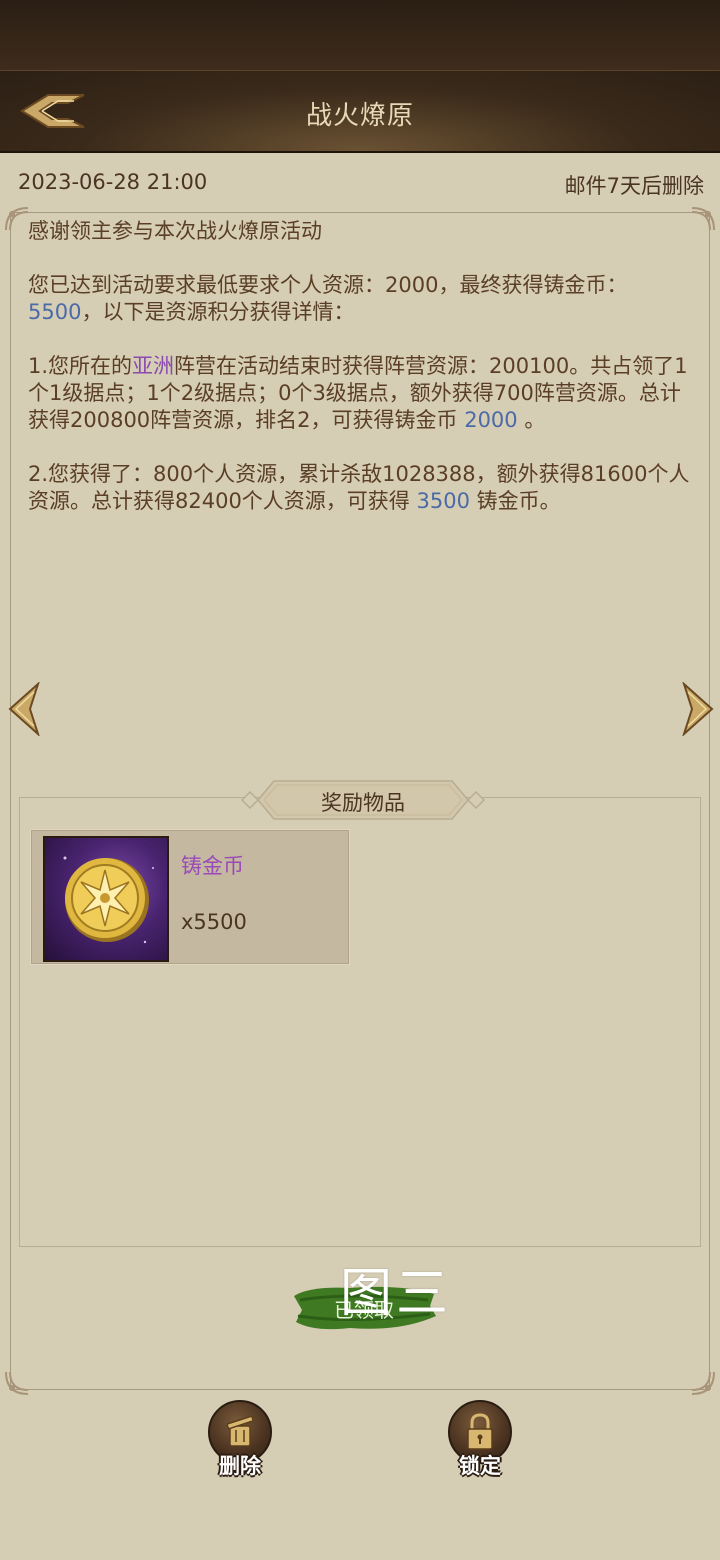 The image size is (720, 1560). What do you see at coordinates (480, 1440) in the screenshot?
I see `lock-button: 锁定` at bounding box center [480, 1440].